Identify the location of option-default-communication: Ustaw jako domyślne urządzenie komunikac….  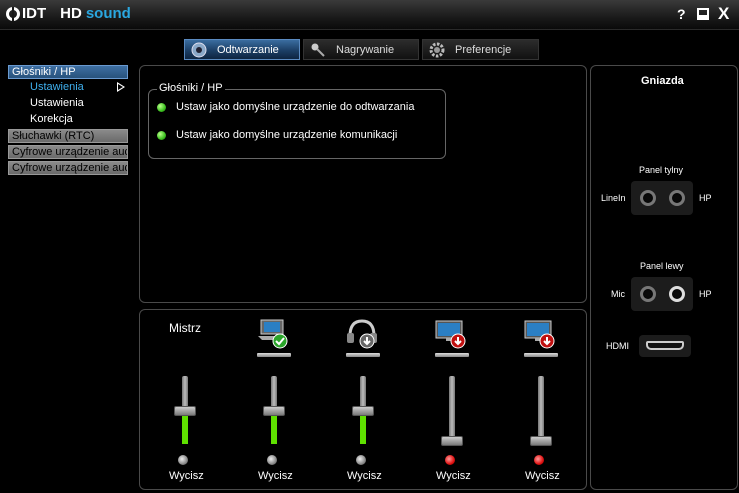
(291, 135).